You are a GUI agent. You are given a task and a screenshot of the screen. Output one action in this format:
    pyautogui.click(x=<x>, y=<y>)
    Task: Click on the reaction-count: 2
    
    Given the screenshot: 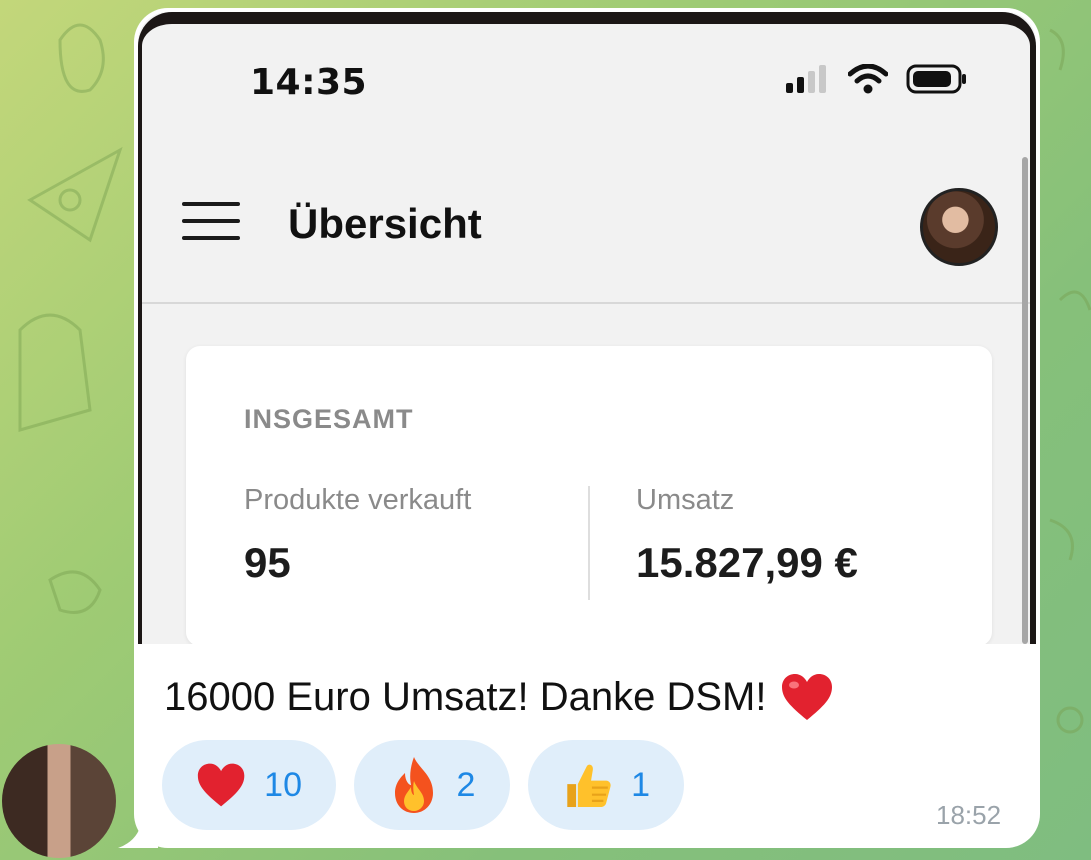 What is the action you would take?
    pyautogui.click(x=466, y=784)
    